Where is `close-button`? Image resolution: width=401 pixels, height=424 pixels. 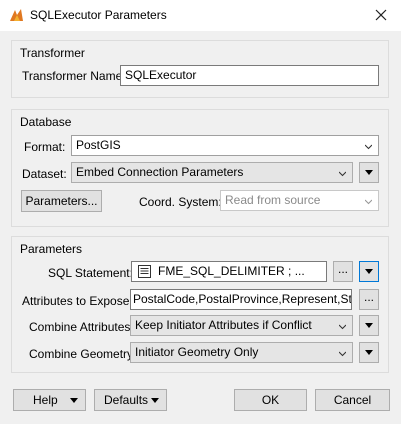
close-button is located at coordinates (381, 15).